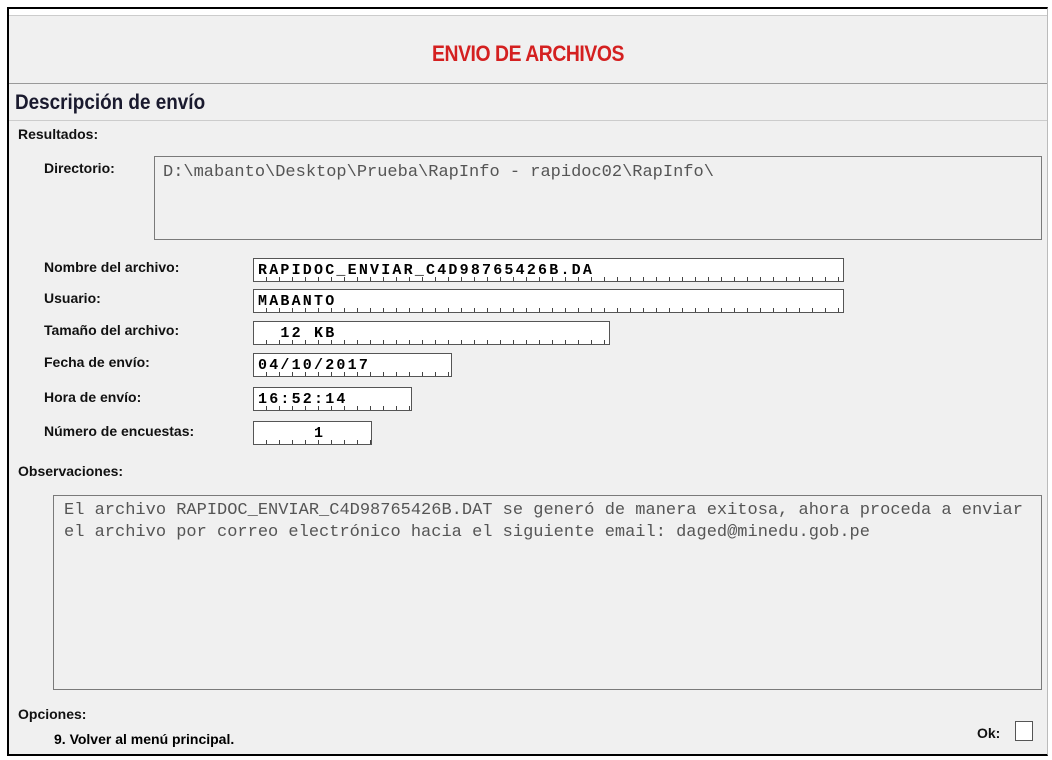 Image resolution: width=1052 pixels, height=760 pixels. I want to click on directory-label: Directorio:, so click(79, 168).